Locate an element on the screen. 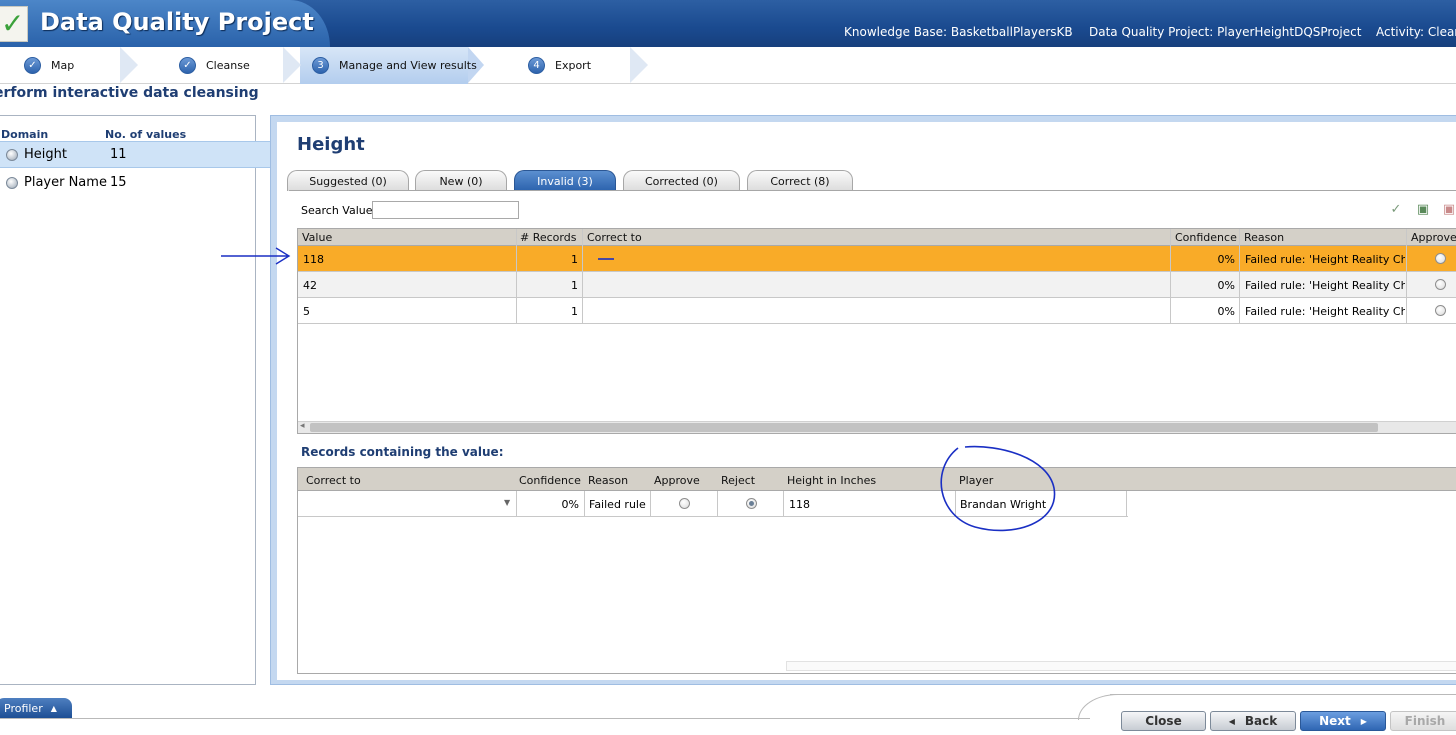 Image resolution: width=1456 pixels, height=735 pixels. profiler-tab: Profiler ▲ is located at coordinates (36, 708).